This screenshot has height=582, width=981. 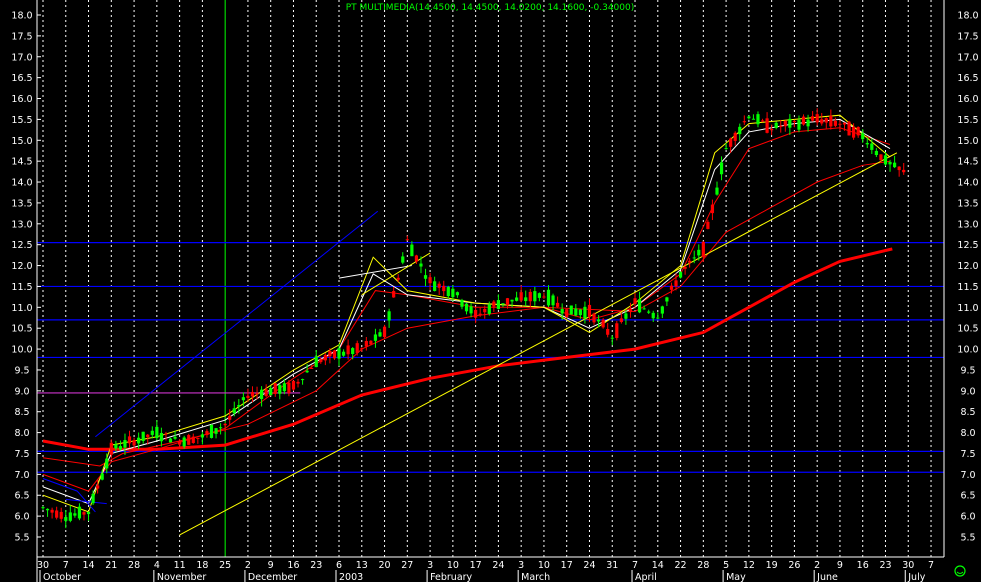 What do you see at coordinates (21, 391) in the screenshot?
I see `y-tick-label-left: 9.0` at bounding box center [21, 391].